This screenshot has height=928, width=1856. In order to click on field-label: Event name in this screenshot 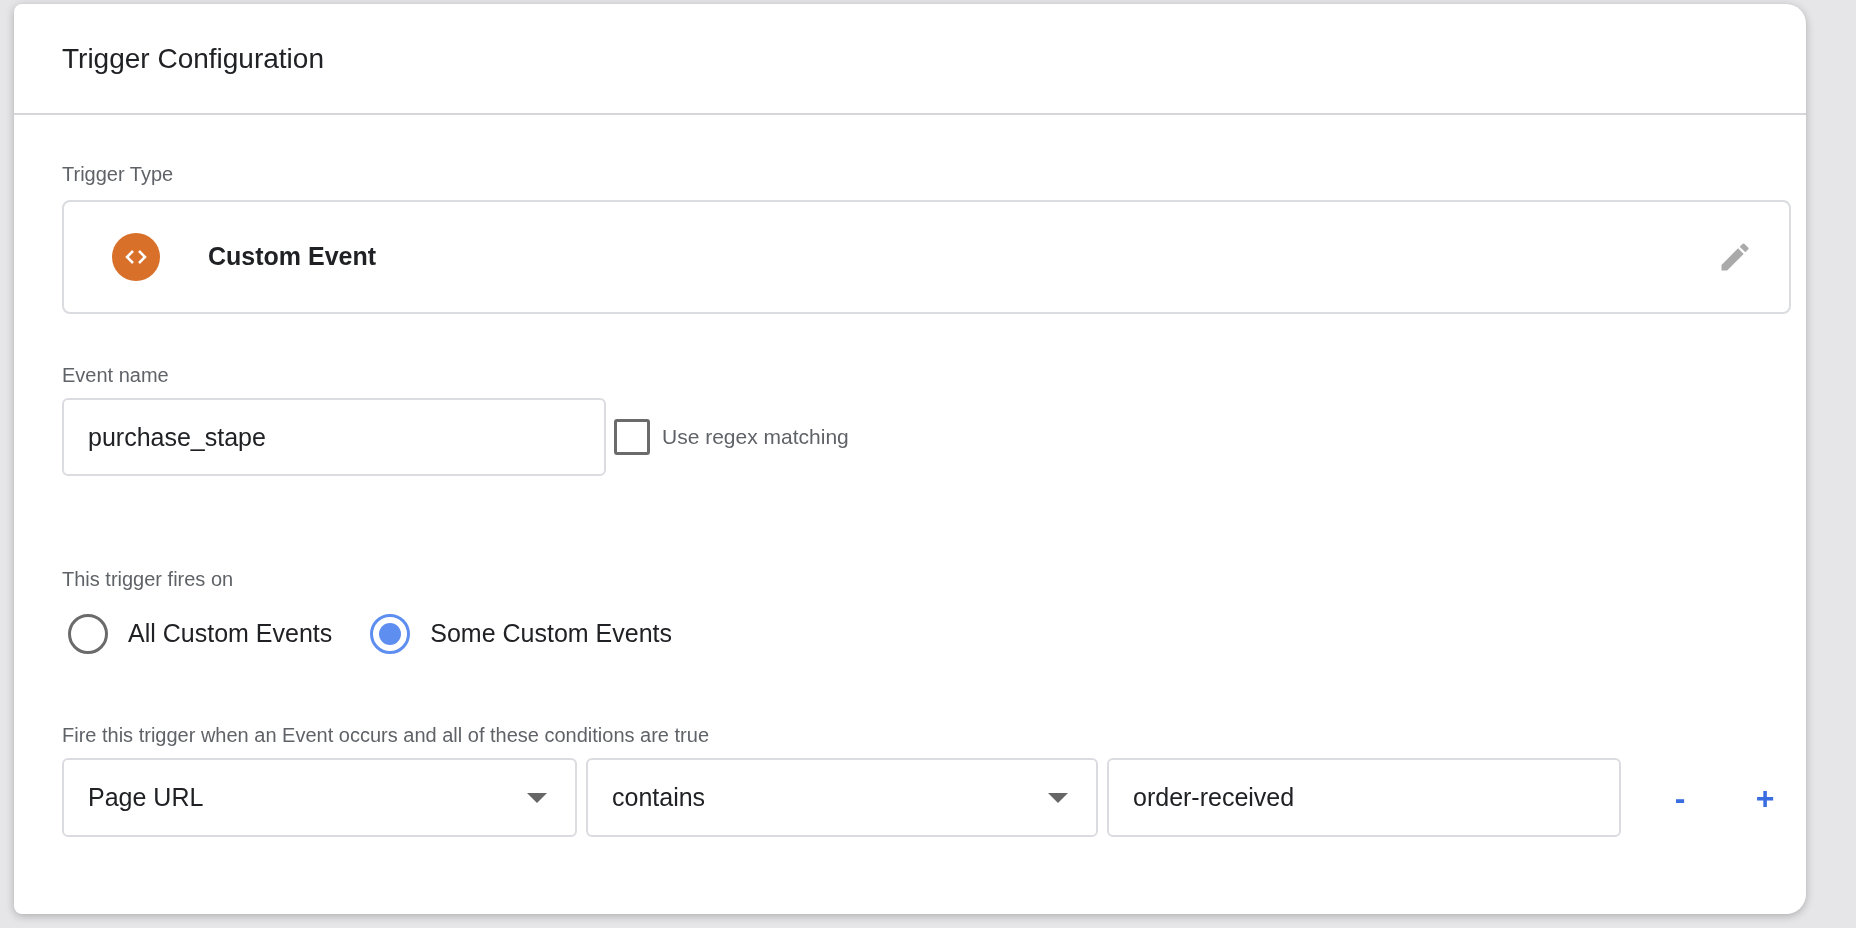, I will do `click(115, 375)`.